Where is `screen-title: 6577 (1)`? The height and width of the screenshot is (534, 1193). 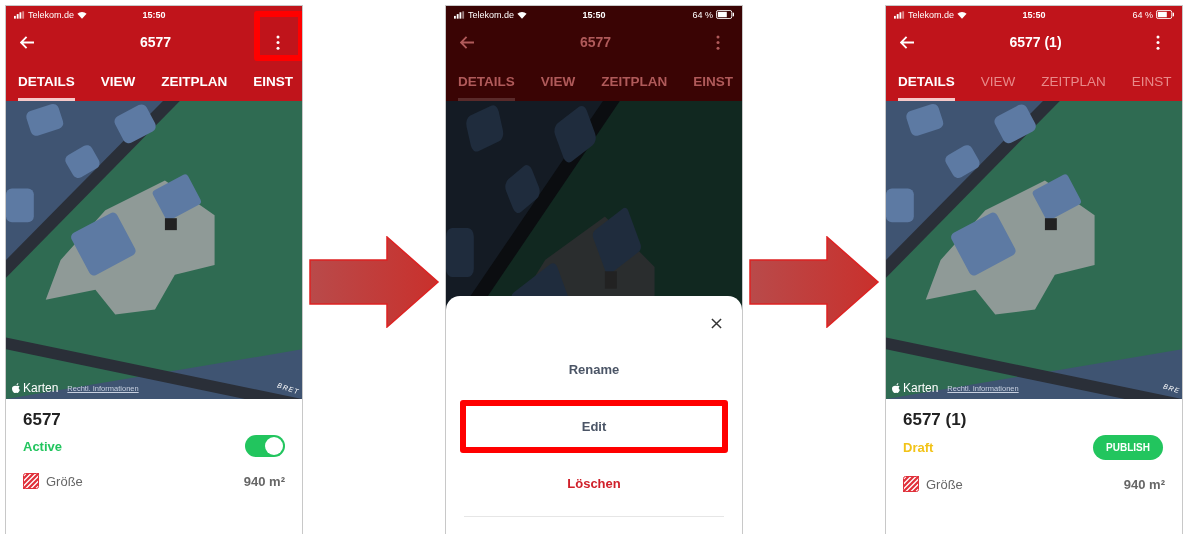
screen-title: 6577 (1) is located at coordinates (1035, 42).